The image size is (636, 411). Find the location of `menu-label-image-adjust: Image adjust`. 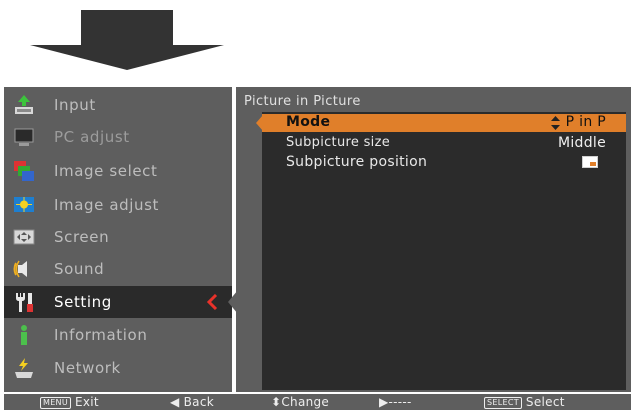

menu-label-image-adjust: Image adjust is located at coordinates (107, 205).